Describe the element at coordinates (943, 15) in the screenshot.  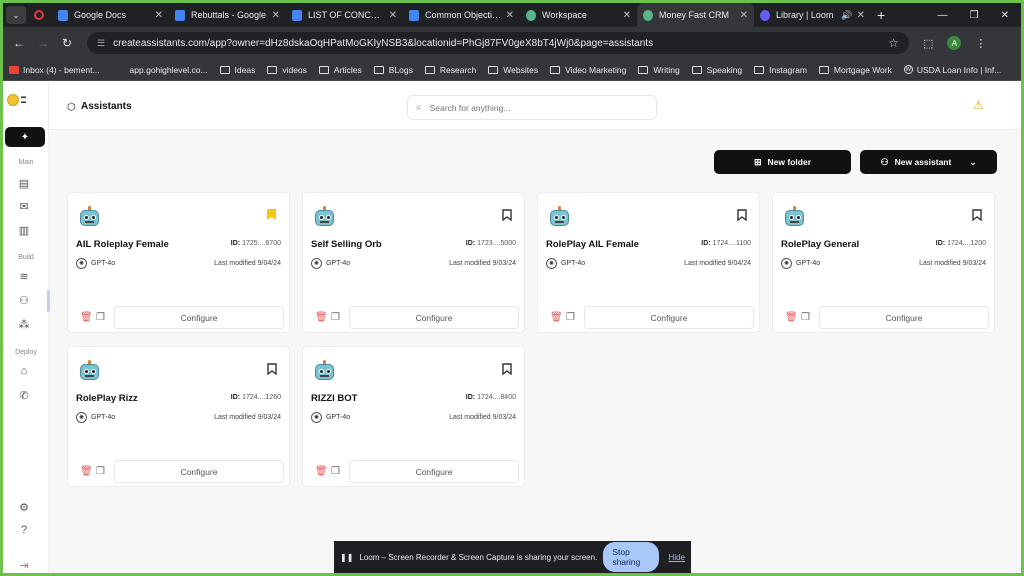
I see `minimize-icon: —` at that location.